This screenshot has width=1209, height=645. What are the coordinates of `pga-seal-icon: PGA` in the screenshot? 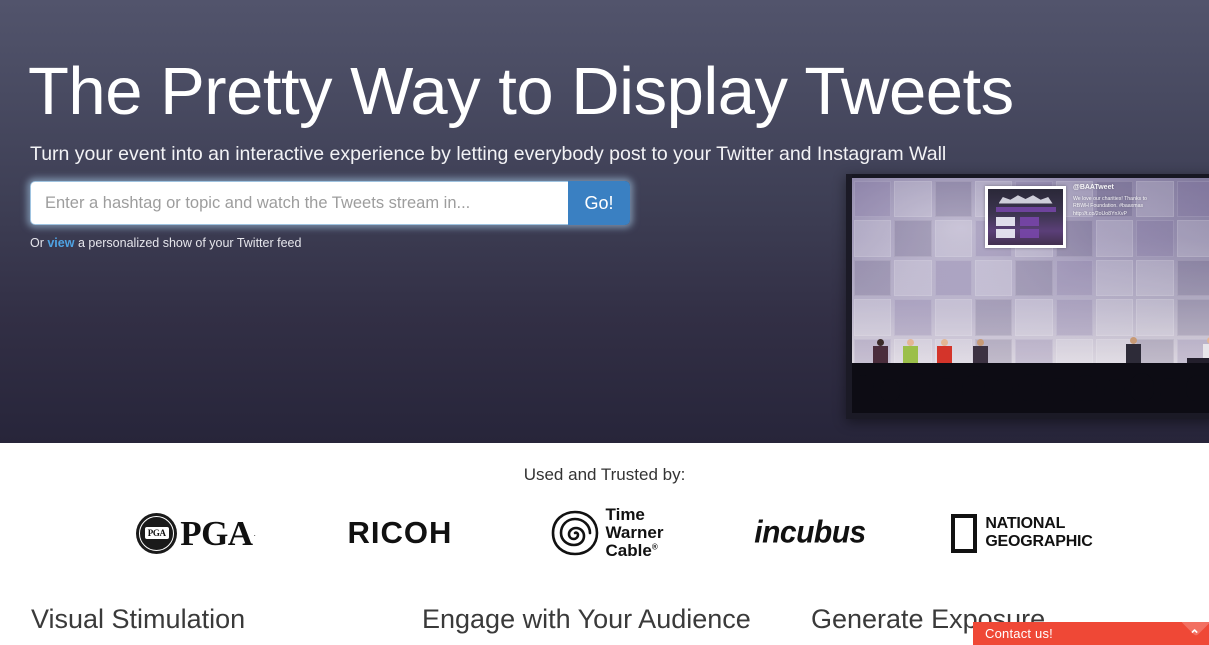 It's located at (157, 533).